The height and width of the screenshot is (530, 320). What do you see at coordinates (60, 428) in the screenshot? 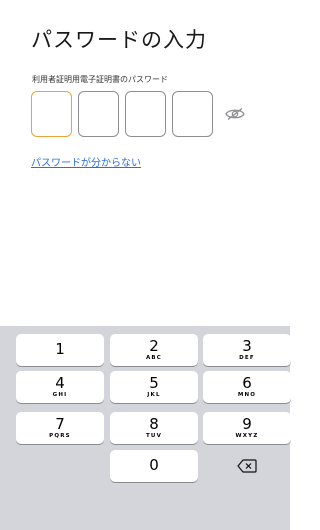
I see `key-7: 7 PQRS` at bounding box center [60, 428].